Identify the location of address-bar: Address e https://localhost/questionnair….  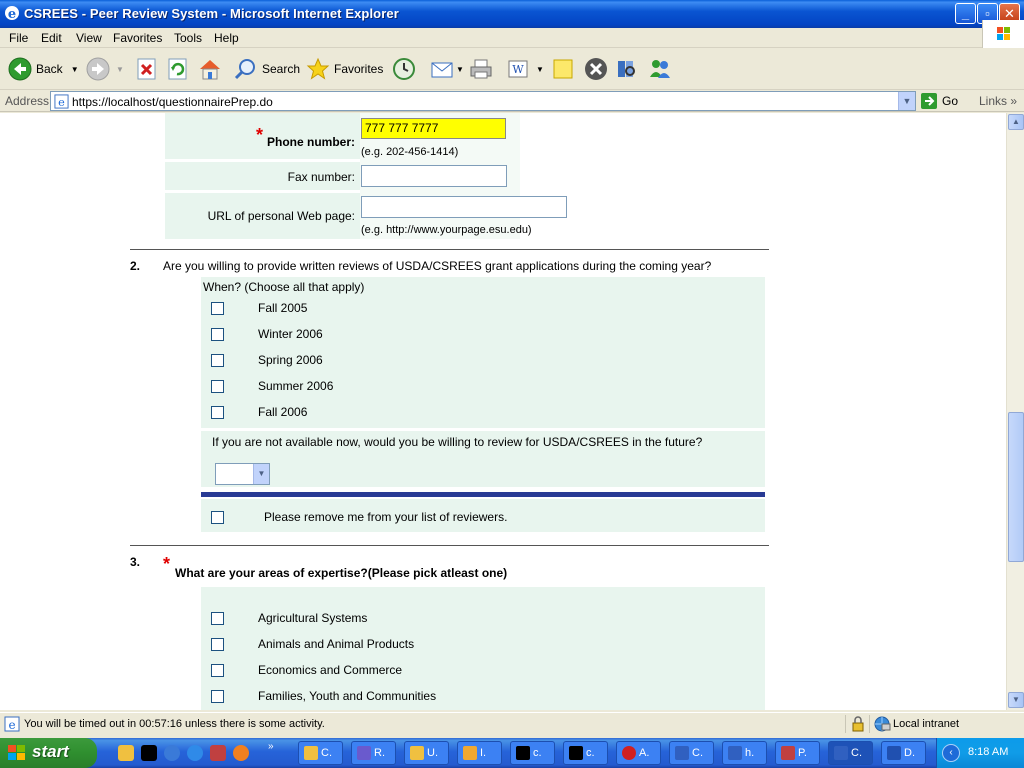
(512, 101).